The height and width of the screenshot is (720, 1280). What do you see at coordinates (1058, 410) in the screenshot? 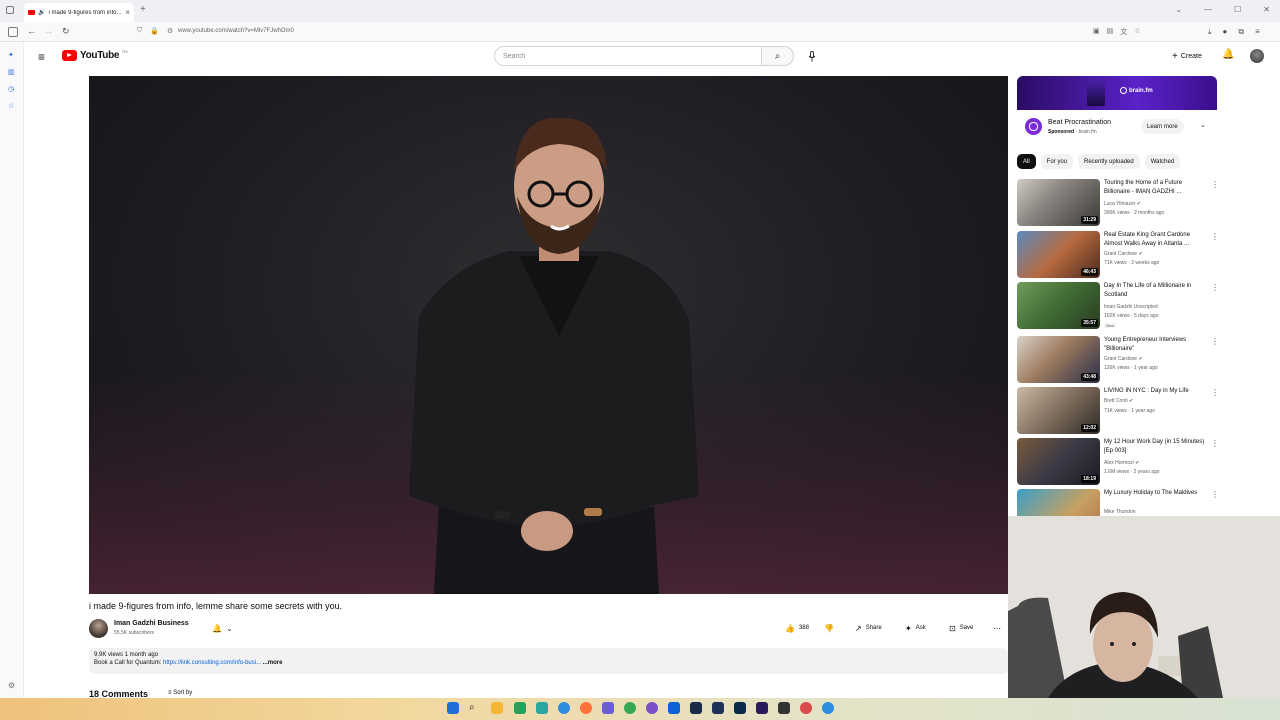
I see `video-thumbnail: 12:02` at bounding box center [1058, 410].